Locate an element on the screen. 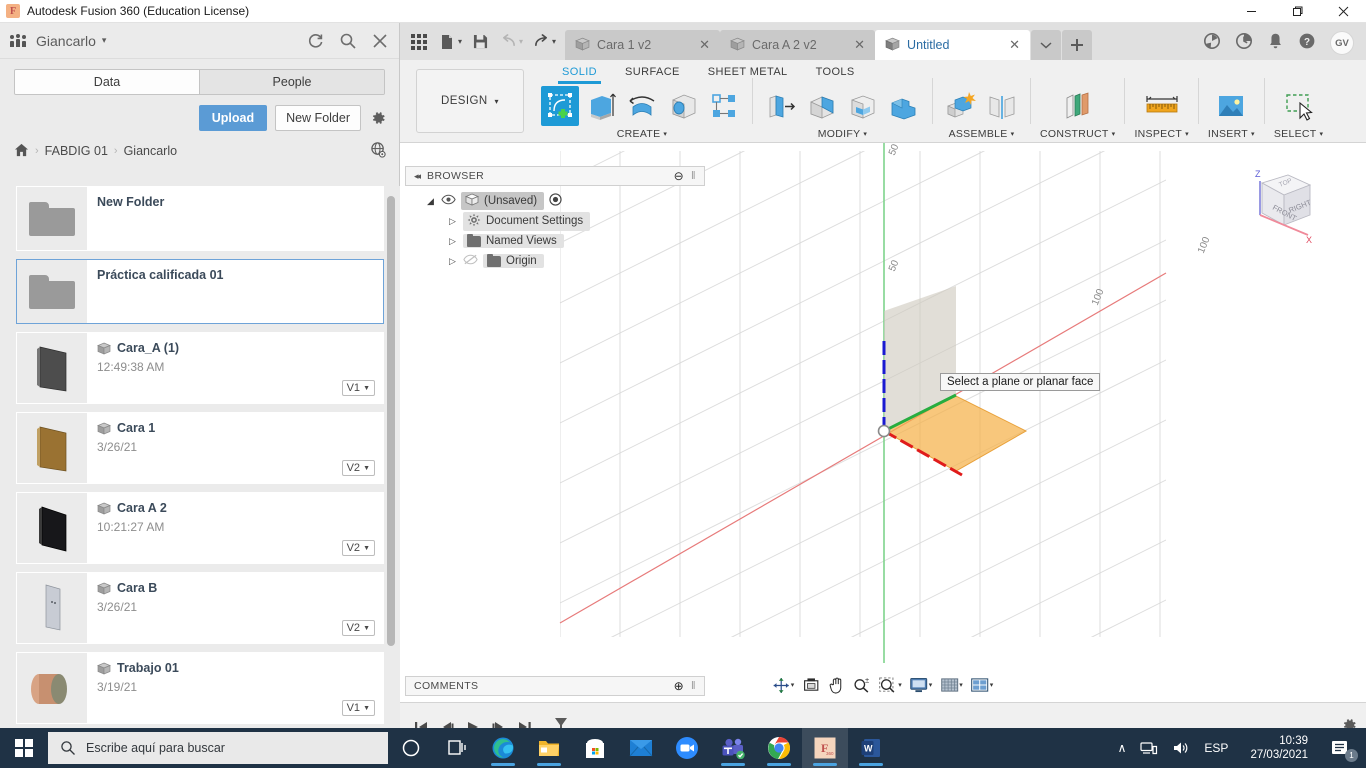 This screenshot has height=768, width=1366. measure-button is located at coordinates (1162, 106).